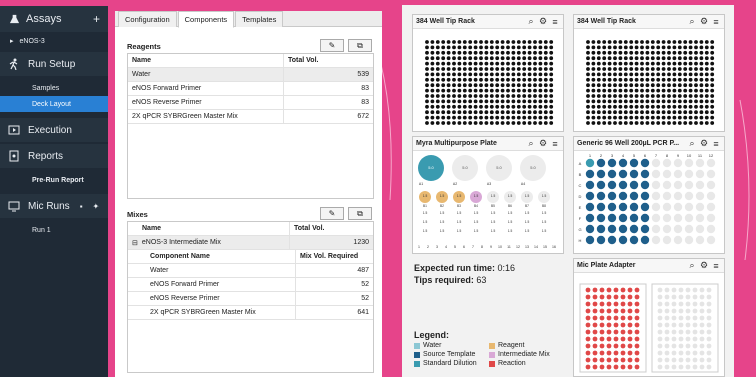 This screenshot has width=756, height=377. What do you see at coordinates (96, 19) in the screenshot?
I see `add-assay-icon: +` at bounding box center [96, 19].